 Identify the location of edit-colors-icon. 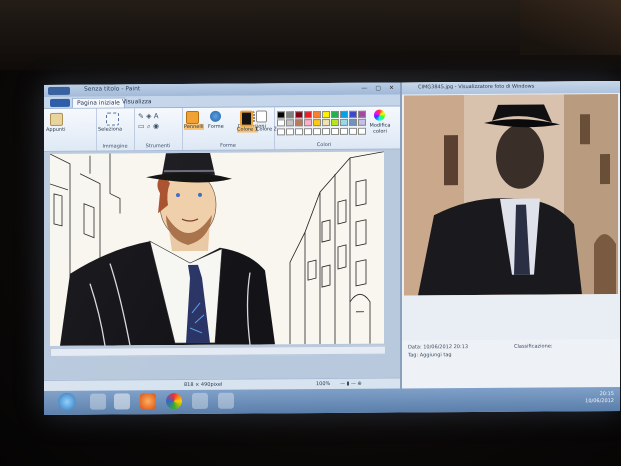
(379, 115).